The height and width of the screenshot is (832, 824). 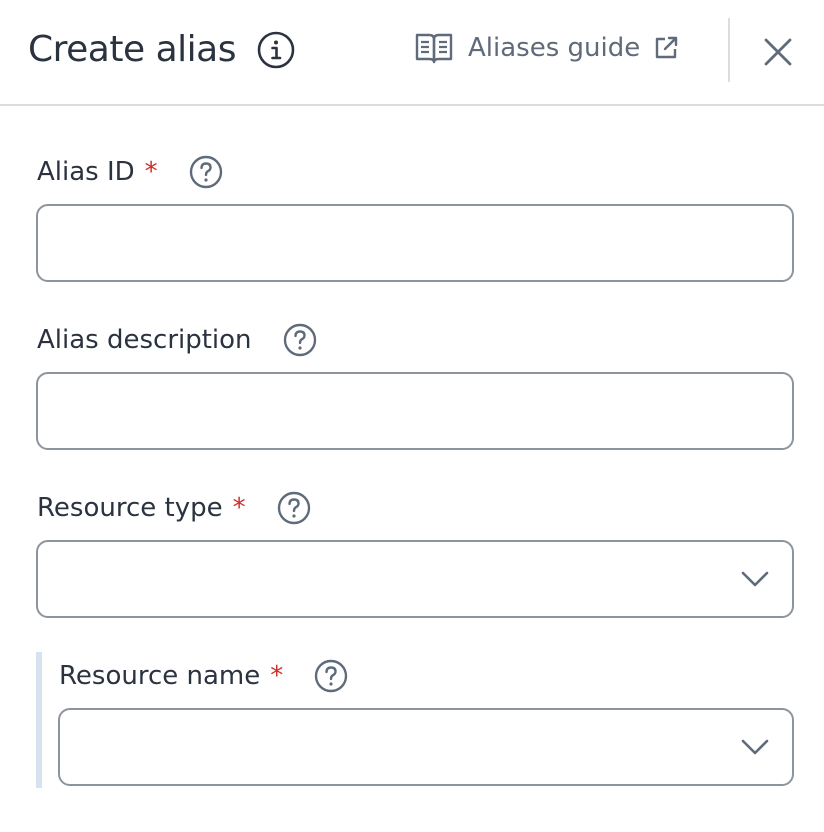 What do you see at coordinates (667, 47) in the screenshot?
I see `external-link-icon` at bounding box center [667, 47].